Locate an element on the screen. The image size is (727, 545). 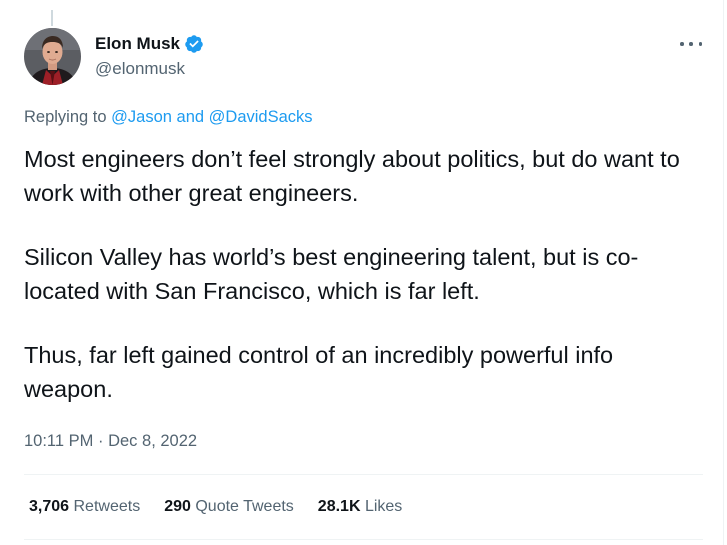
likes-stat: 28.1K Likes is located at coordinates (360, 507).